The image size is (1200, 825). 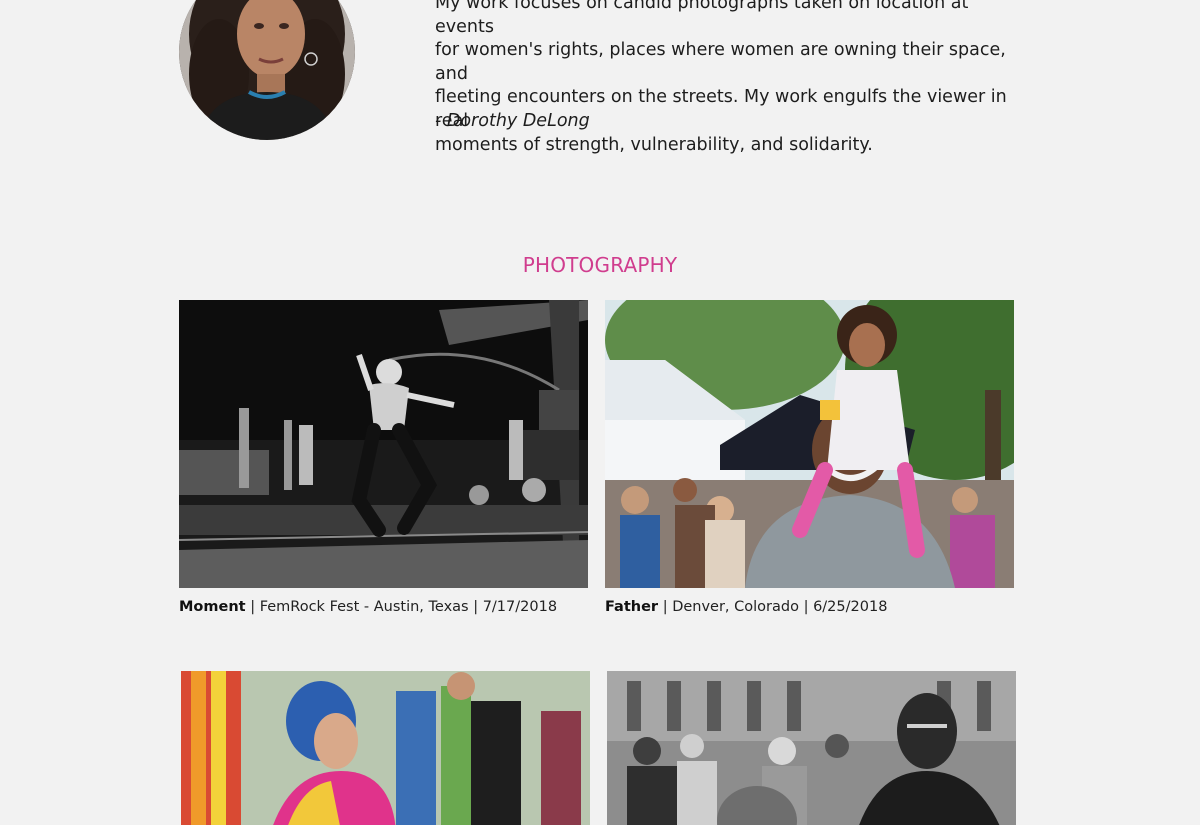 I want to click on artist-signature: - Dorothy DeLong, so click(x=512, y=121).